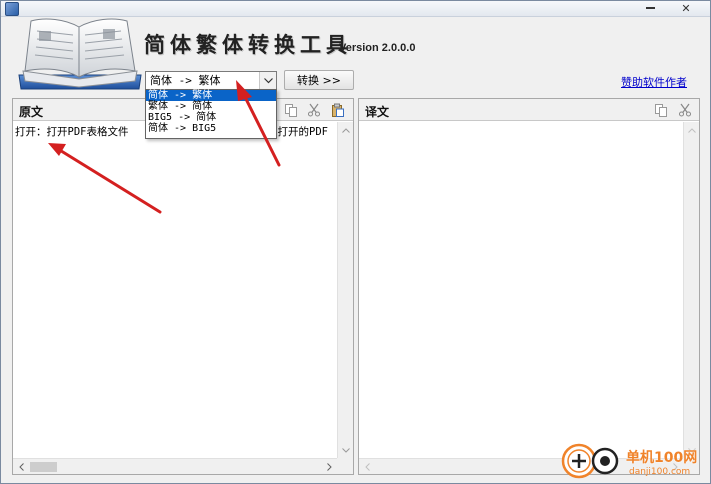 Image resolution: width=711 pixels, height=484 pixels. Describe the element at coordinates (377, 112) in the screenshot. I see `target-panel-title: 译文` at that location.